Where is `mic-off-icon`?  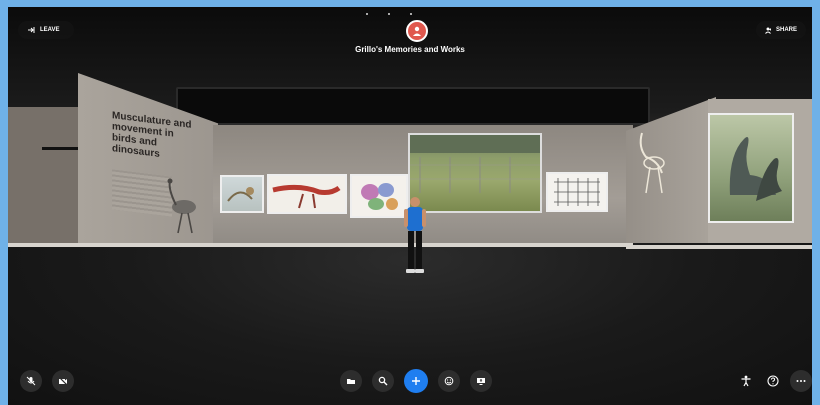
mic-off-icon is located at coordinates (31, 381).